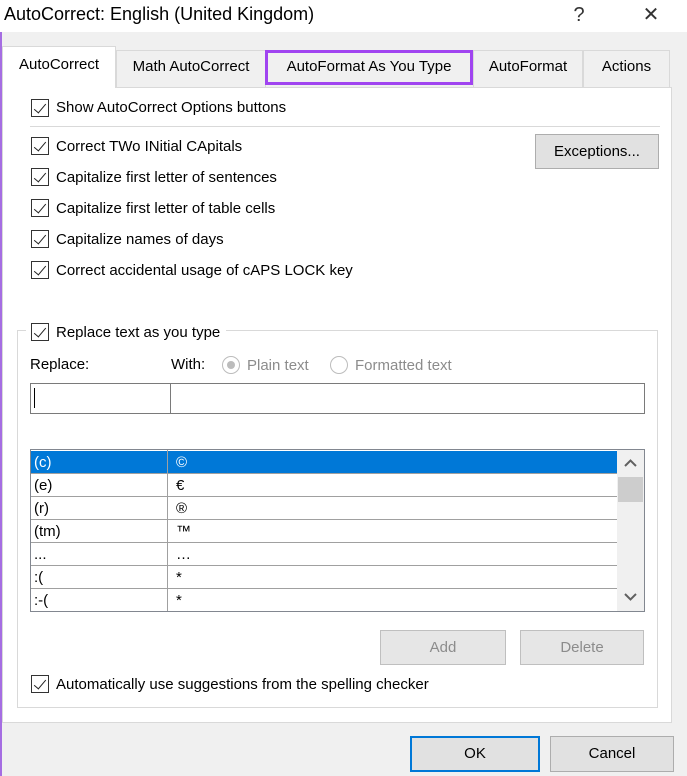 Image resolution: width=687 pixels, height=776 pixels. I want to click on list-item: (tm) ™, so click(324, 531).